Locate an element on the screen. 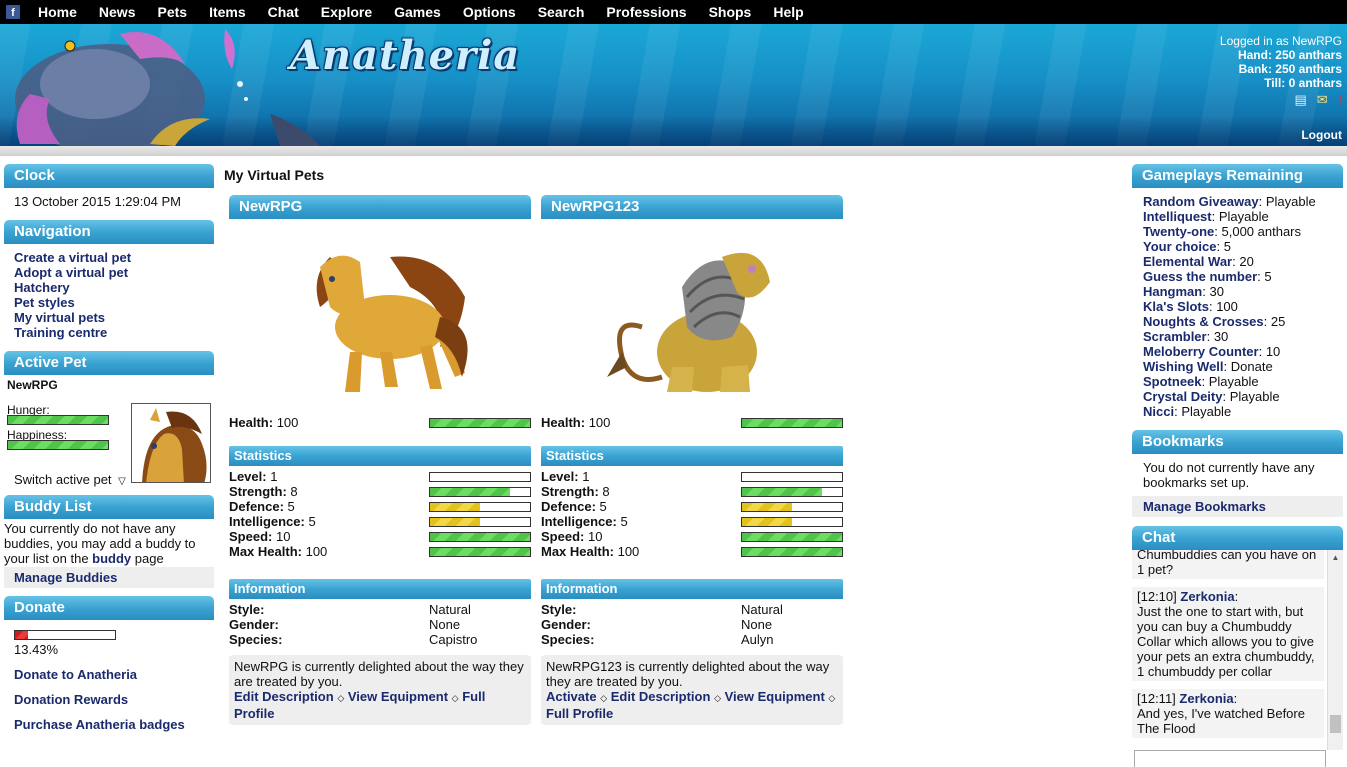  health-bar-fill is located at coordinates (792, 422).